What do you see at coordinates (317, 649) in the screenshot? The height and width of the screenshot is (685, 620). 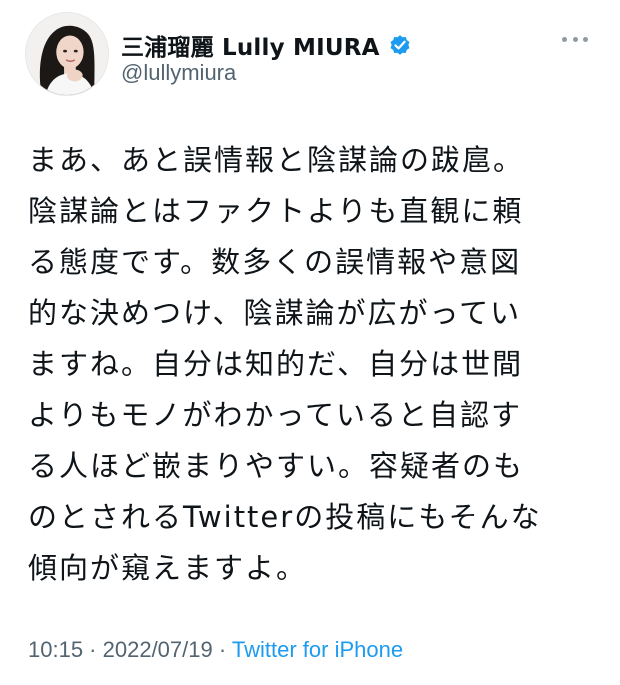 I see `tweet-source-link: Twitter for iPhone` at bounding box center [317, 649].